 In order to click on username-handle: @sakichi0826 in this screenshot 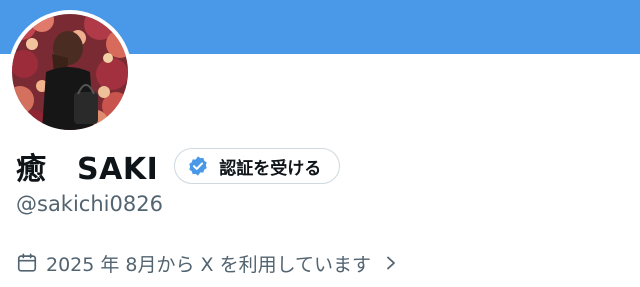, I will do `click(89, 204)`.